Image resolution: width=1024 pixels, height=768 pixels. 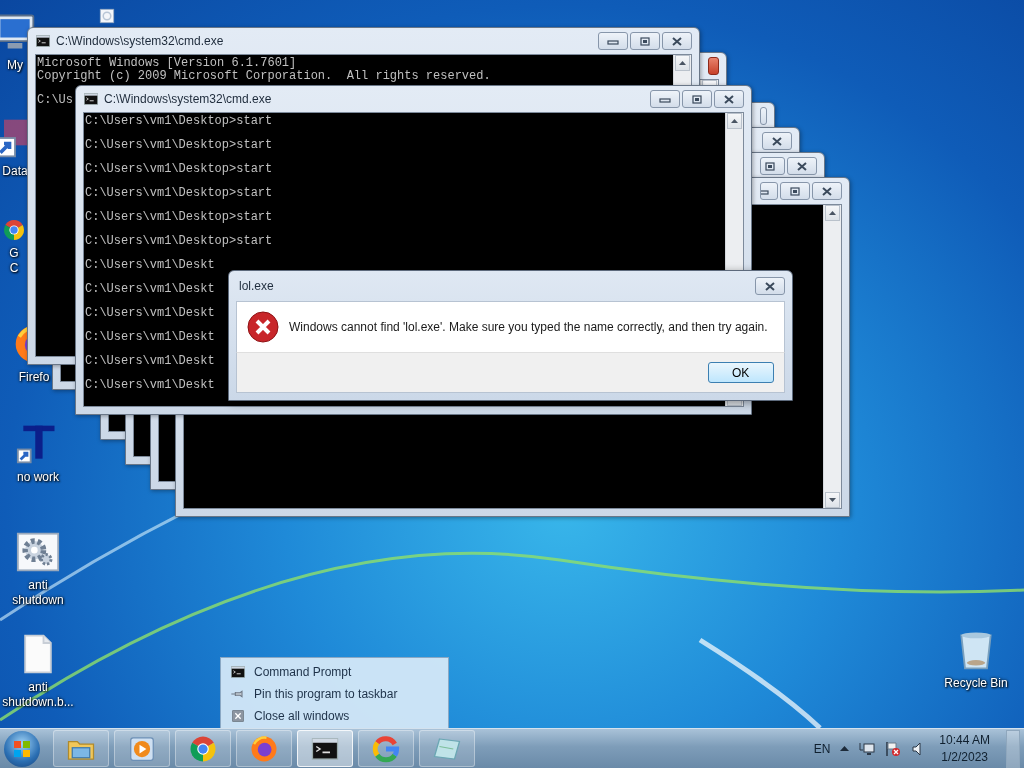 What do you see at coordinates (917, 748) in the screenshot?
I see `speaker-icon` at bounding box center [917, 748].